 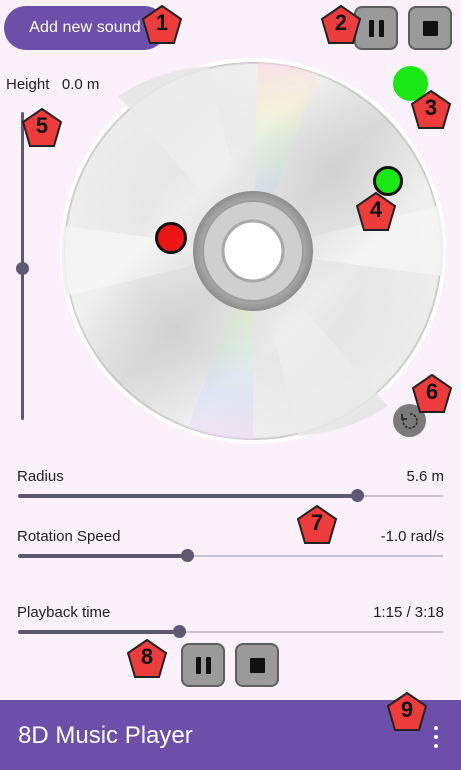 I want to click on playback-slider-fill, so click(x=99, y=632).